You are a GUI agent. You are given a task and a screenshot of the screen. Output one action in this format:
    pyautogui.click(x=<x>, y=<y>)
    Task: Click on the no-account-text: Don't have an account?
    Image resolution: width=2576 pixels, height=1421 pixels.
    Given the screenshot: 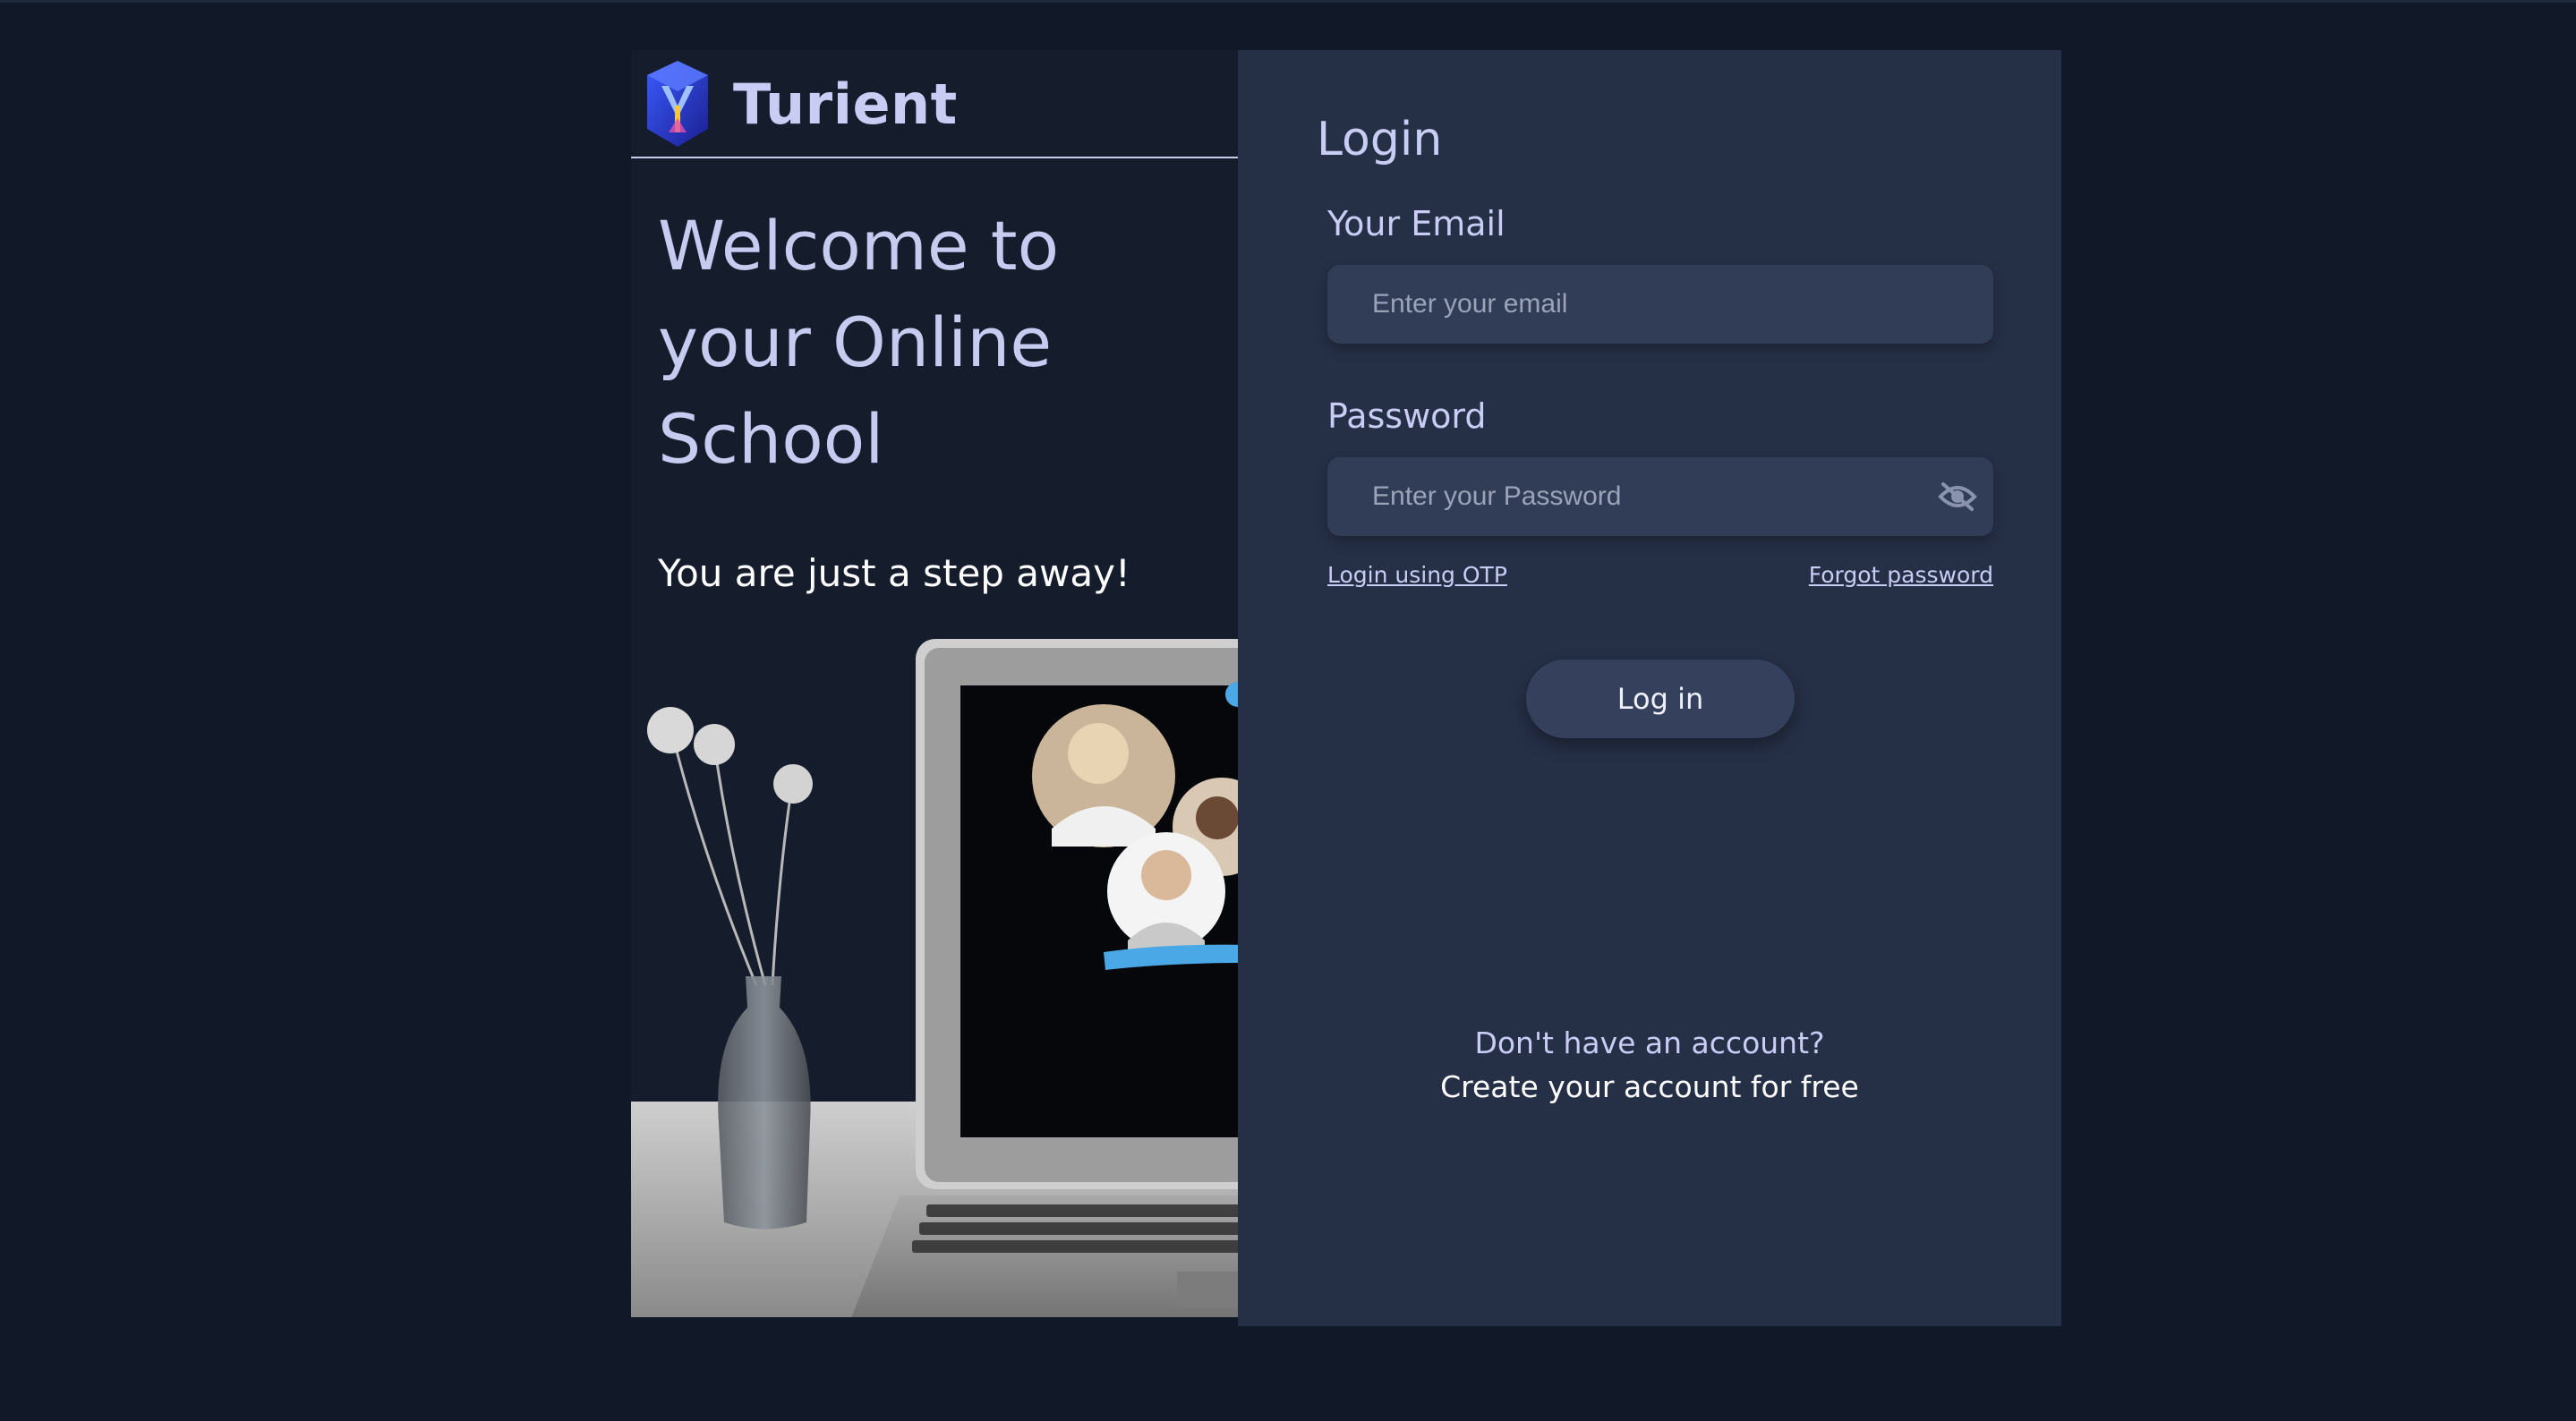 What is the action you would take?
    pyautogui.click(x=1649, y=1042)
    